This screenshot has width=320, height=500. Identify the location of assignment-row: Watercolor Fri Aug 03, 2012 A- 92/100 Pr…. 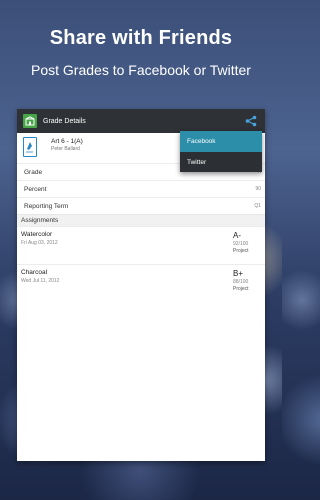
(141, 245).